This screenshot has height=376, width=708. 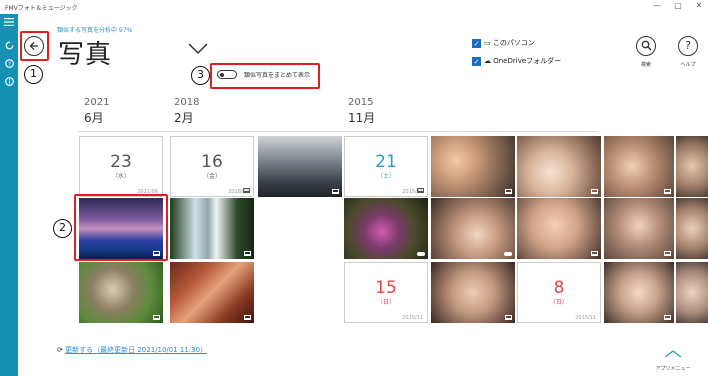 What do you see at coordinates (688, 65) in the screenshot?
I see `help-label: ヘルプ` at bounding box center [688, 65].